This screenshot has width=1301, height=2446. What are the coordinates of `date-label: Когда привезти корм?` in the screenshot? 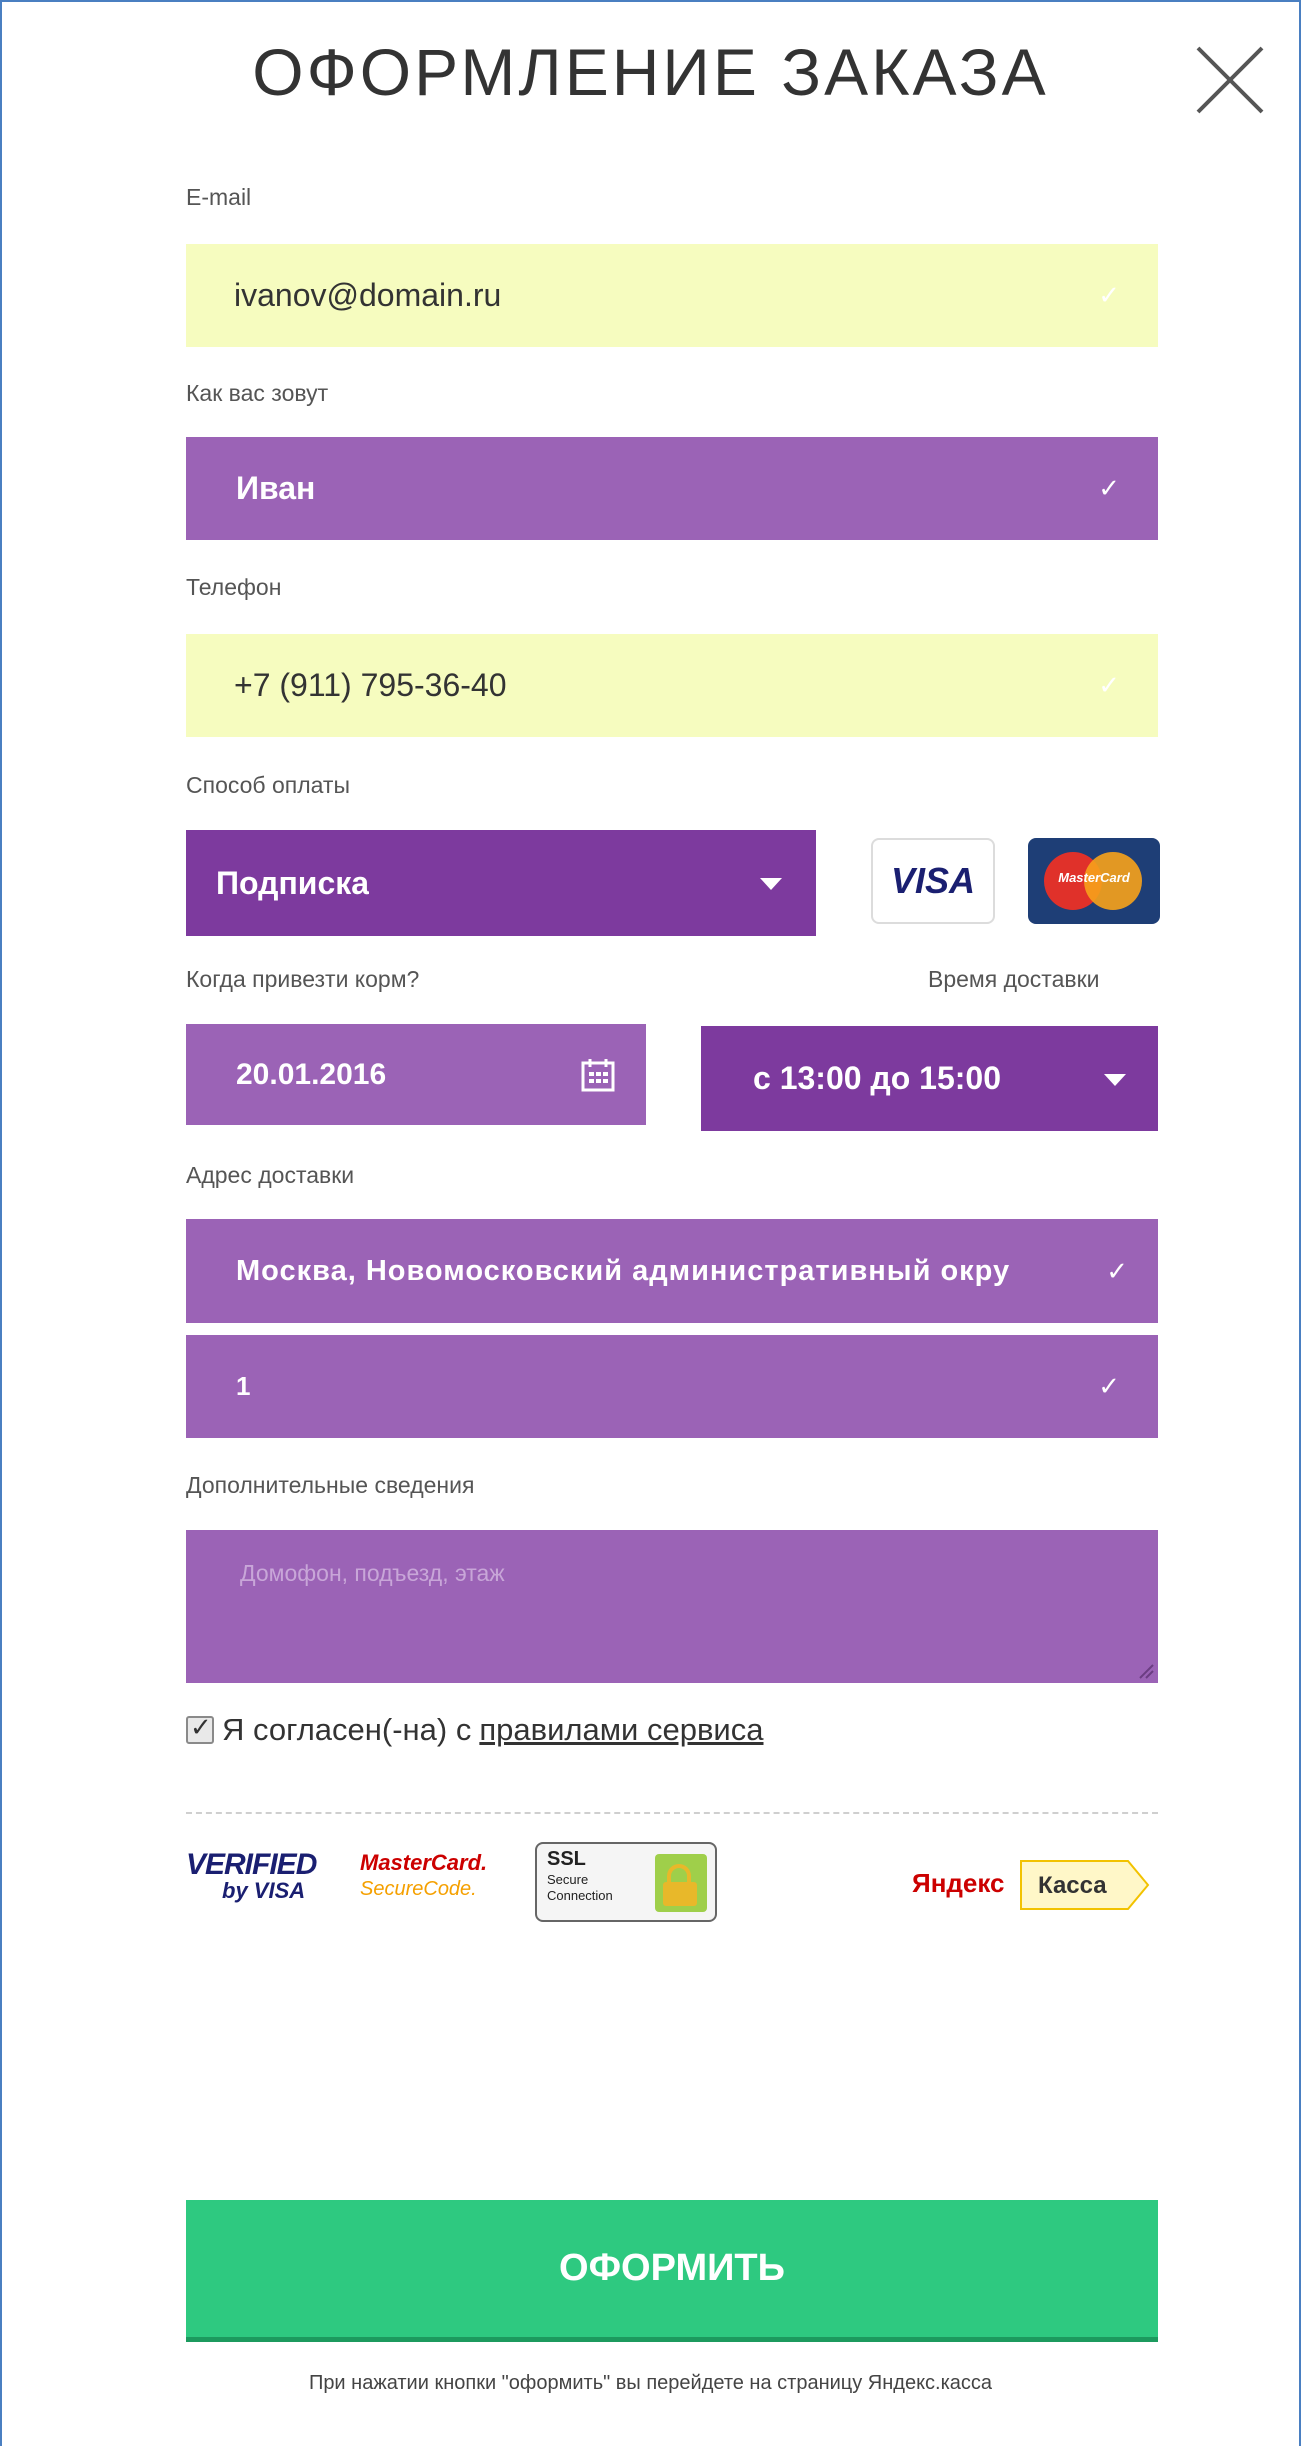 It's located at (303, 979).